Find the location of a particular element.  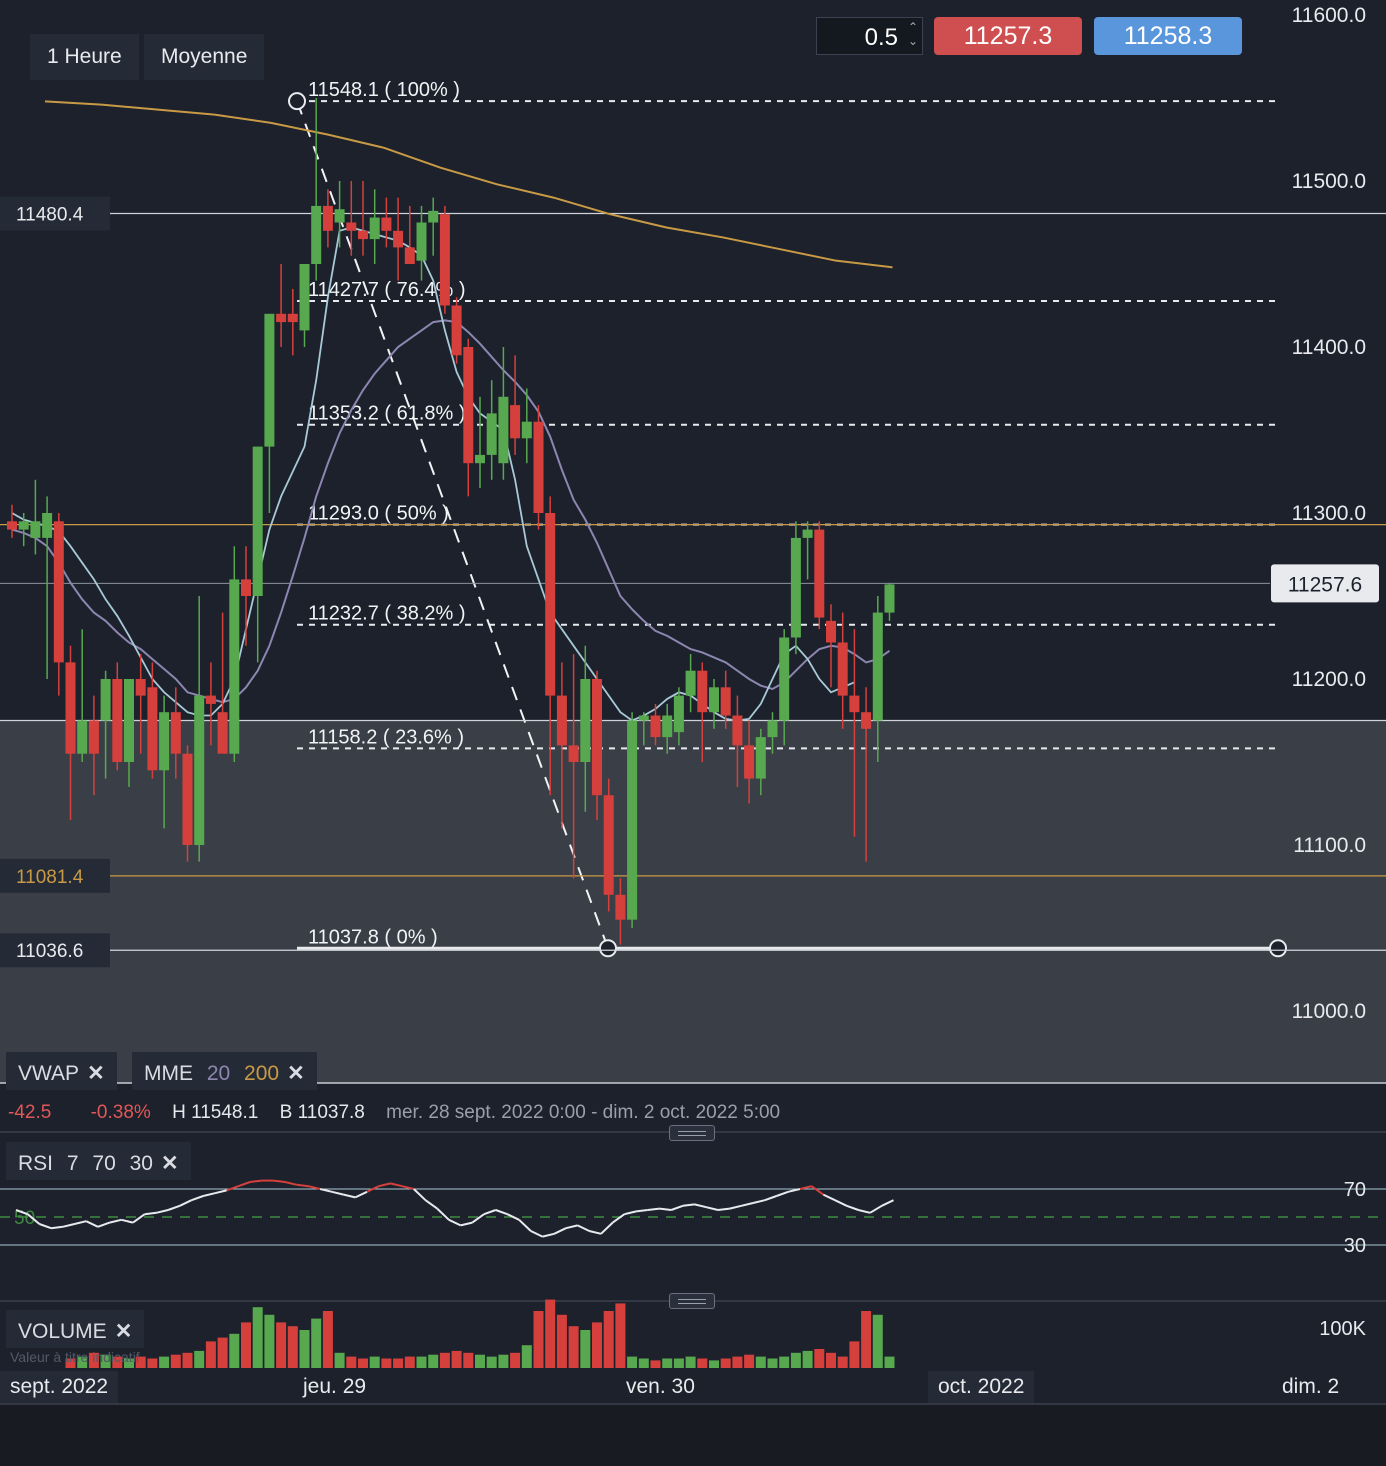

quantity-stepper-icon: ⌃ ⌄ is located at coordinates (913, 34).